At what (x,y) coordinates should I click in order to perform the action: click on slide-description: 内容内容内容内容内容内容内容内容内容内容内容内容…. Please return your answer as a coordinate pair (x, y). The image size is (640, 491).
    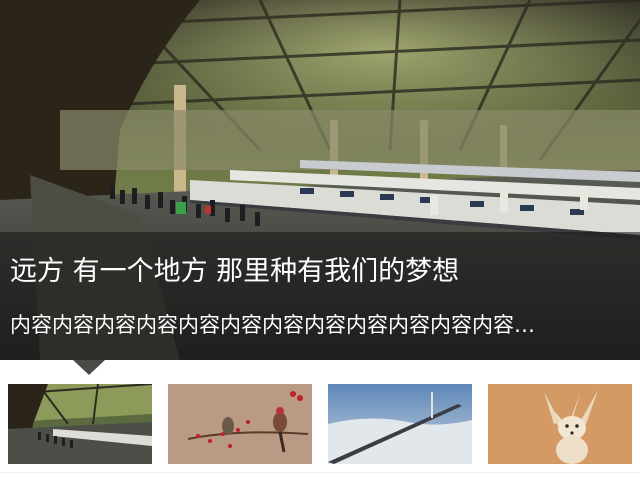
    Looking at the image, I should click on (272, 325).